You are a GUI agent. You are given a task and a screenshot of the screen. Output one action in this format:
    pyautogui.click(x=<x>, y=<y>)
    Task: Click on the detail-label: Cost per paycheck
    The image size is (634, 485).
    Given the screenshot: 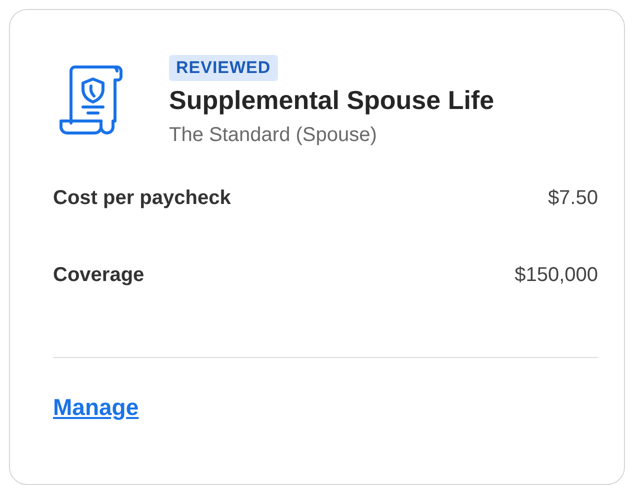 What is the action you would take?
    pyautogui.click(x=142, y=198)
    